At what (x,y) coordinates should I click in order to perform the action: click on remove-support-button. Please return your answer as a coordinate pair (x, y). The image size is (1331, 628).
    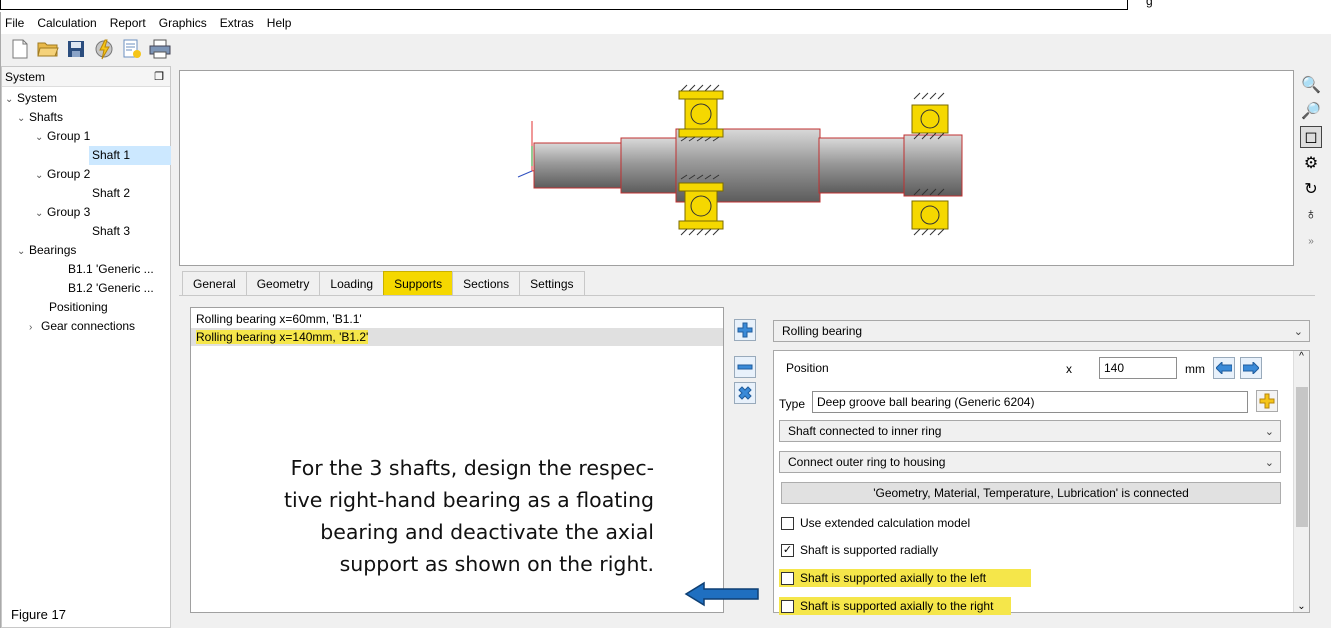
    Looking at the image, I should click on (745, 367).